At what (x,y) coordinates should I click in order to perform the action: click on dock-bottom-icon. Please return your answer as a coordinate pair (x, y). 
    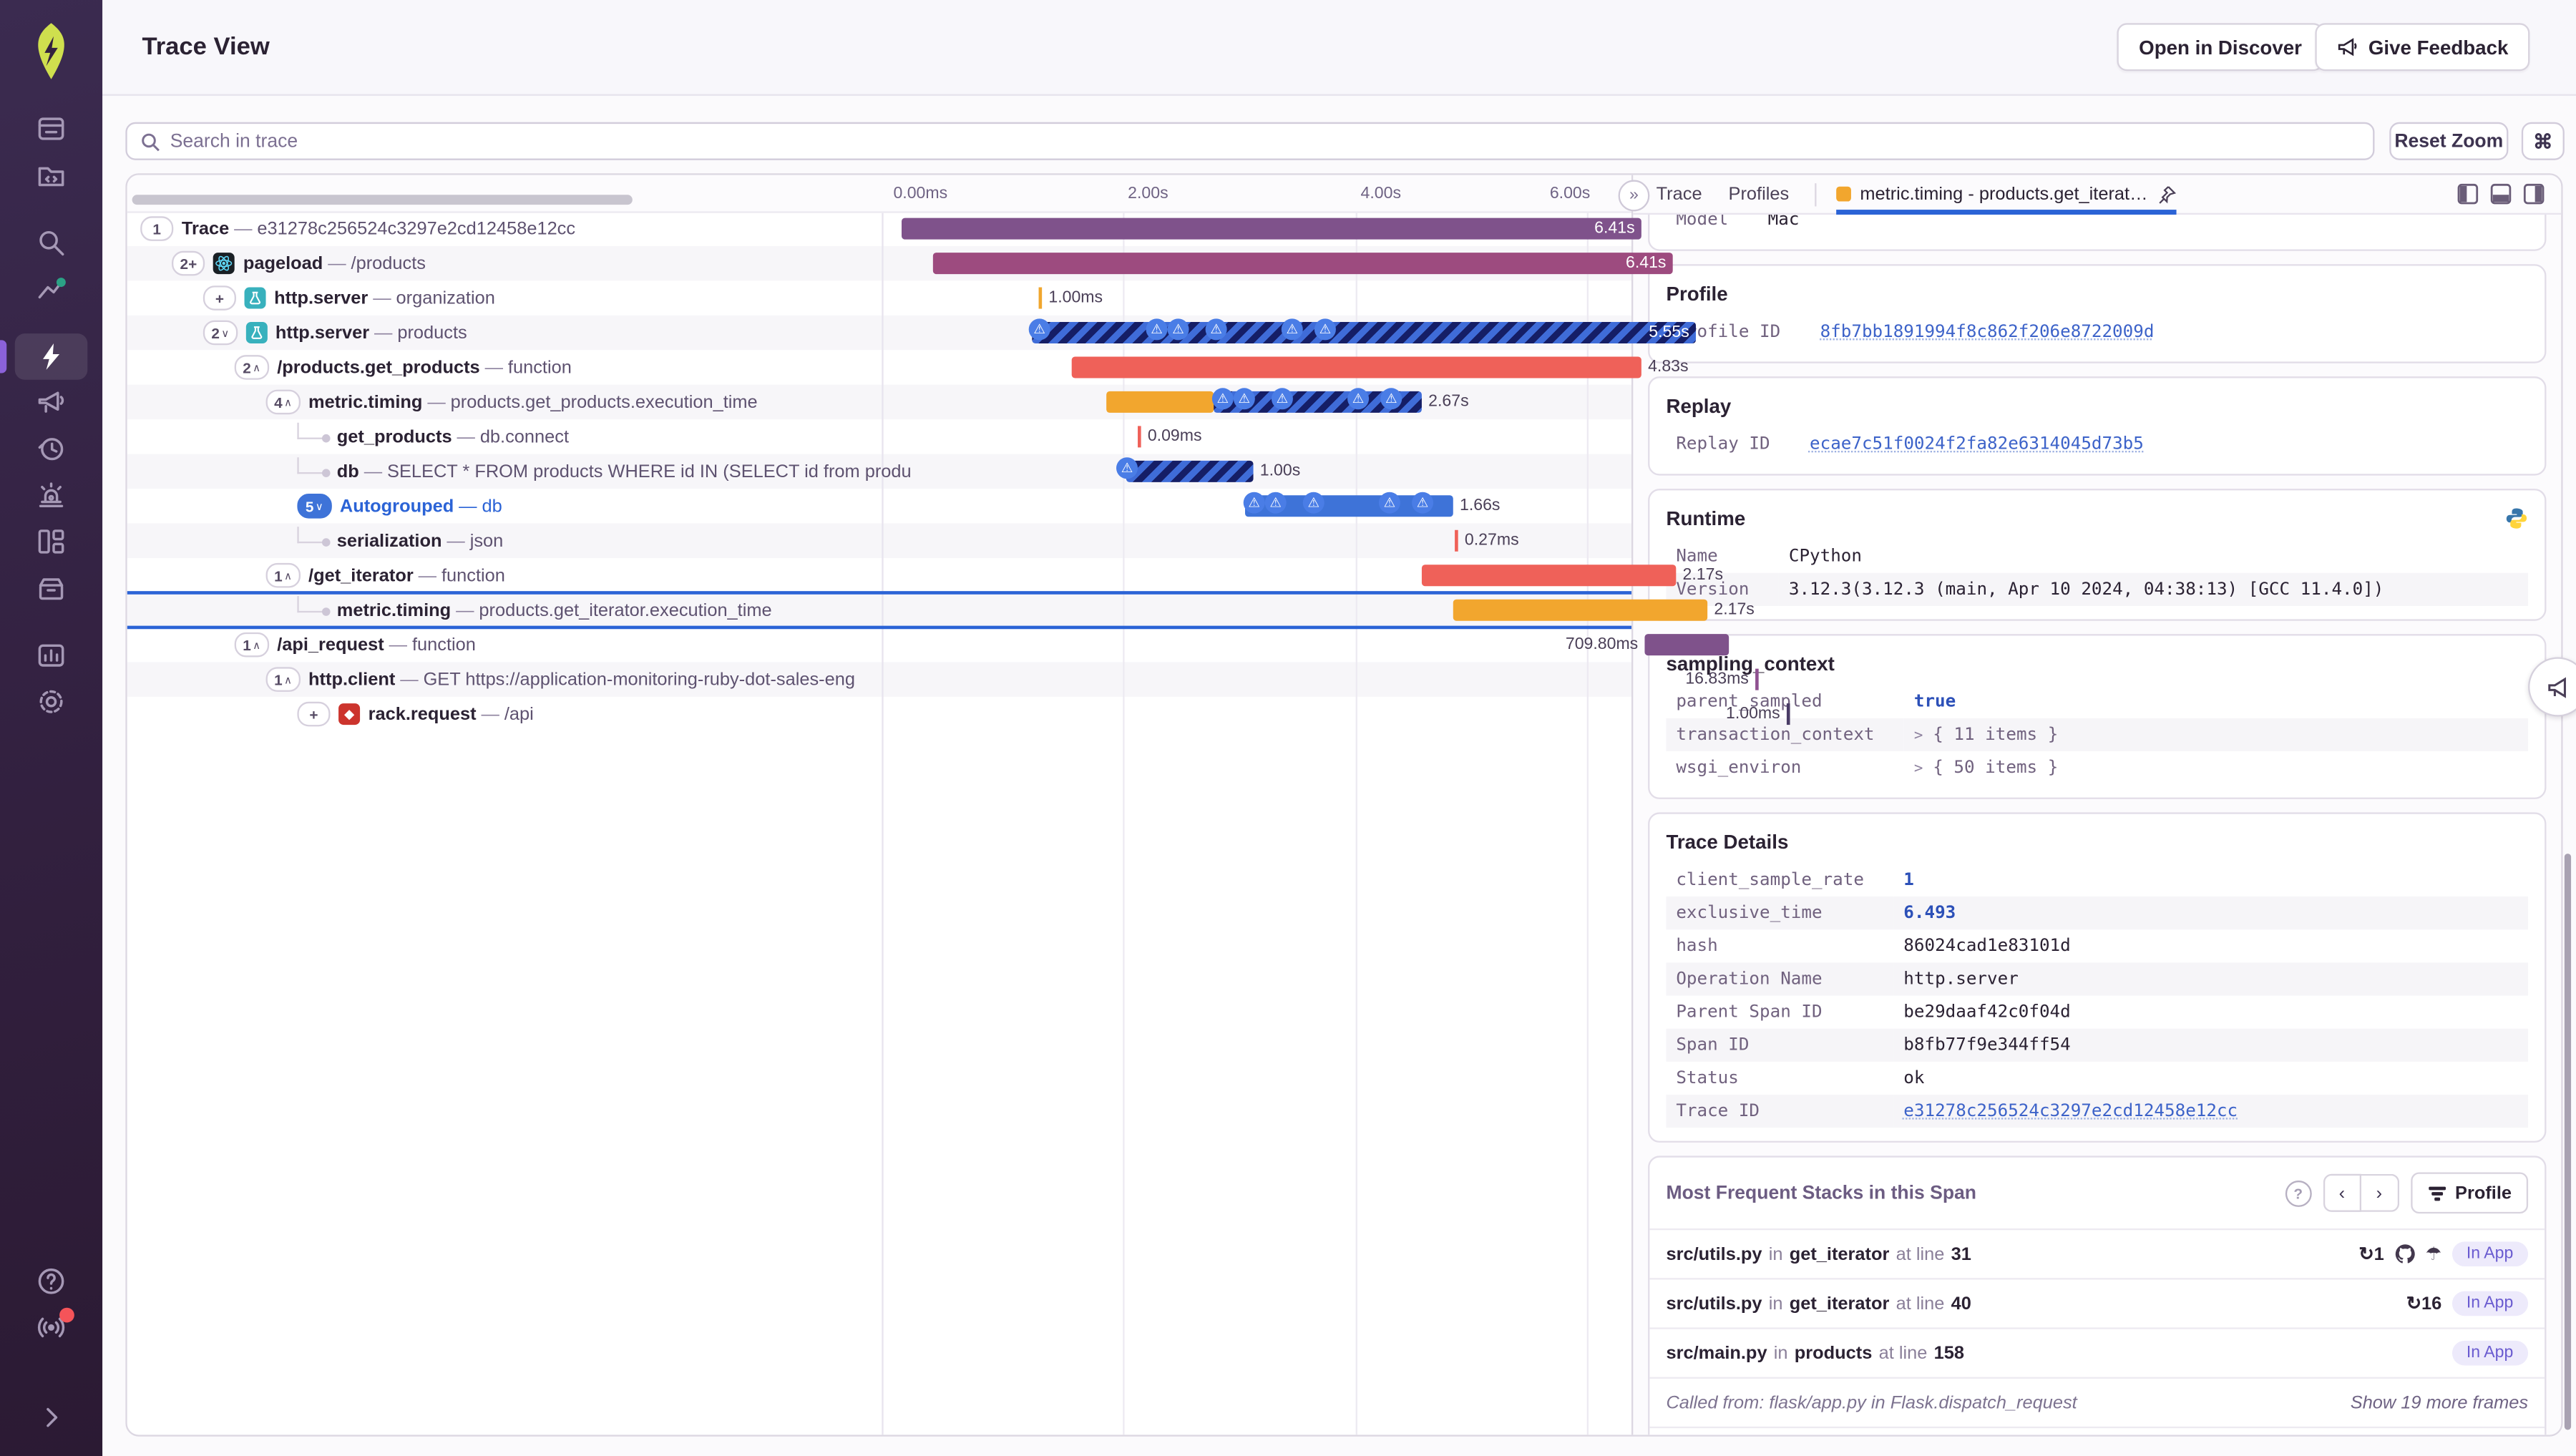
    Looking at the image, I should click on (2501, 194).